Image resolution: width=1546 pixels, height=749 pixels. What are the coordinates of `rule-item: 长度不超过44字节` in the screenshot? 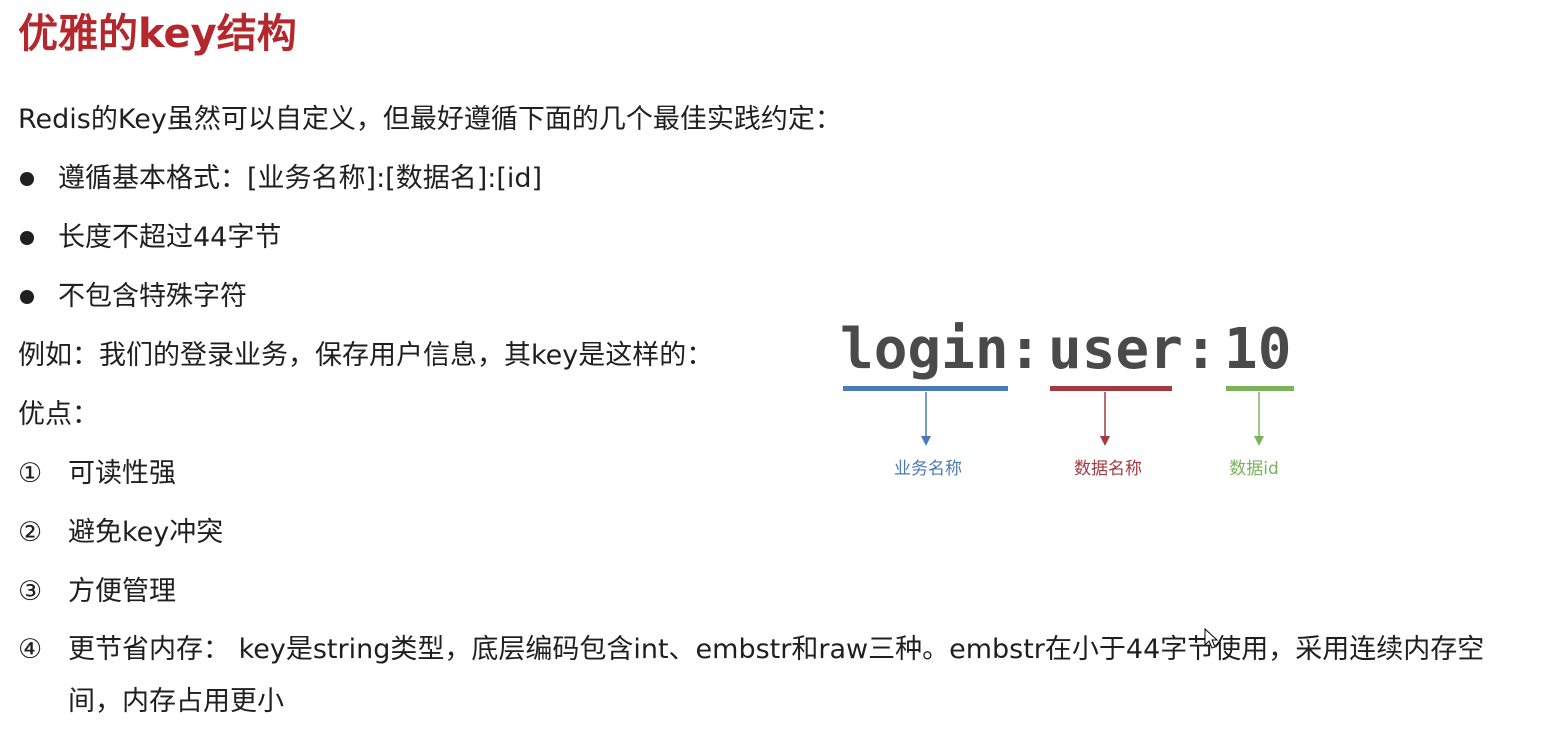 It's located at (150, 238).